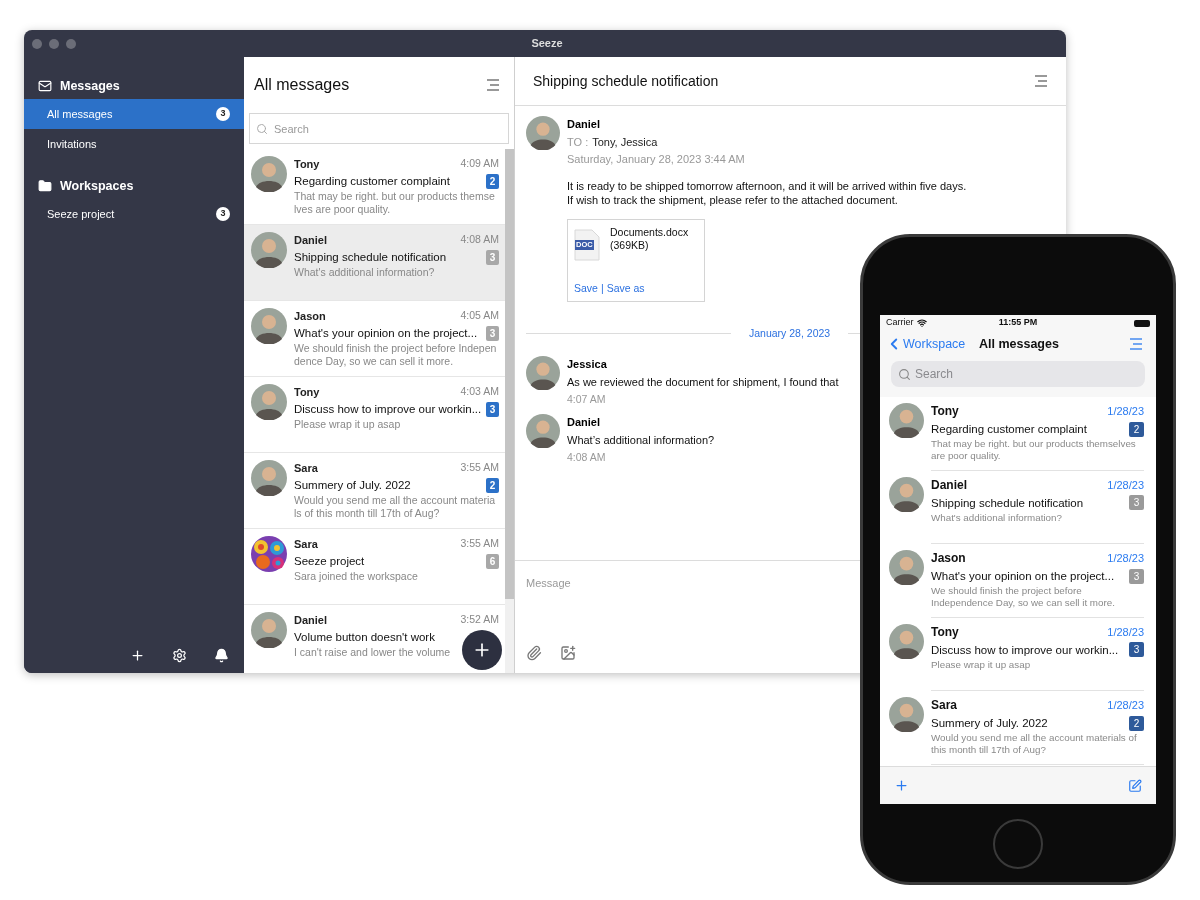  What do you see at coordinates (997, 517) in the screenshot?
I see `message-preview: What's additional information?` at bounding box center [997, 517].